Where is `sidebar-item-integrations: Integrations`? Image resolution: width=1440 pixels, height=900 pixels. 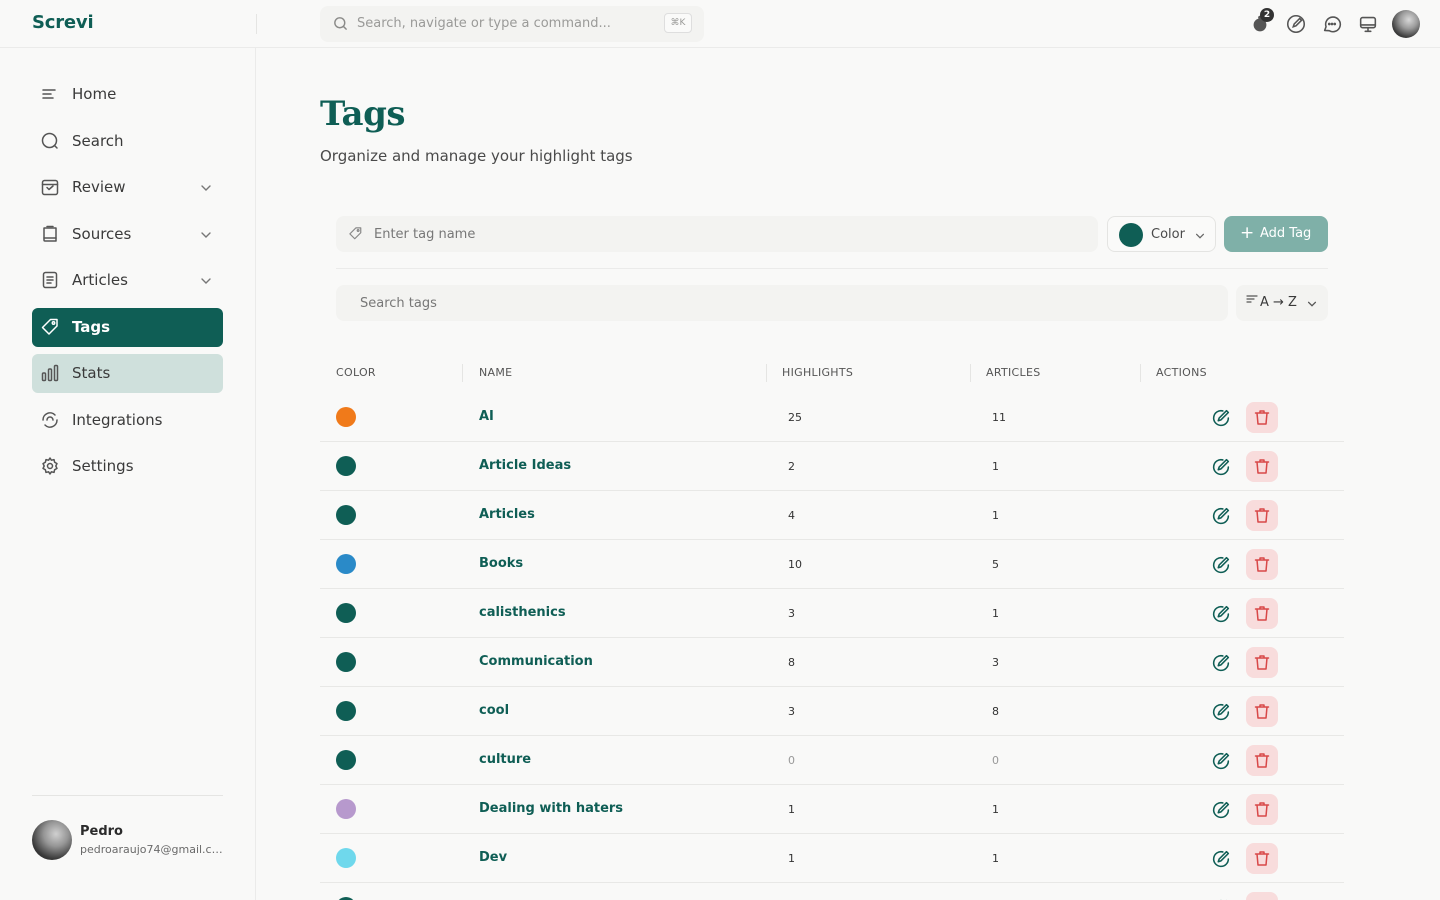
sidebar-item-integrations: Integrations is located at coordinates (127, 420).